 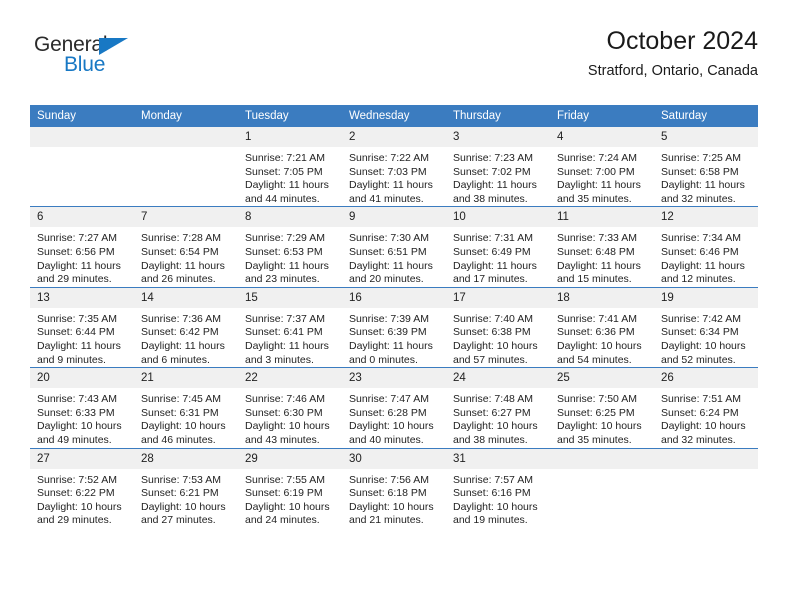 What do you see at coordinates (71, 359) in the screenshot?
I see `daylight-duration-line2: and 9 minutes.` at bounding box center [71, 359].